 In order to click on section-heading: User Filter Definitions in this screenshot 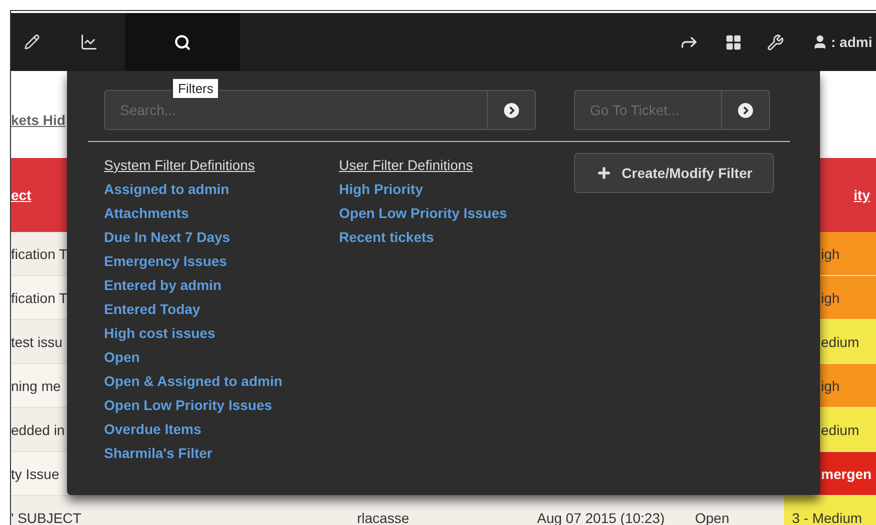, I will do `click(406, 165)`.